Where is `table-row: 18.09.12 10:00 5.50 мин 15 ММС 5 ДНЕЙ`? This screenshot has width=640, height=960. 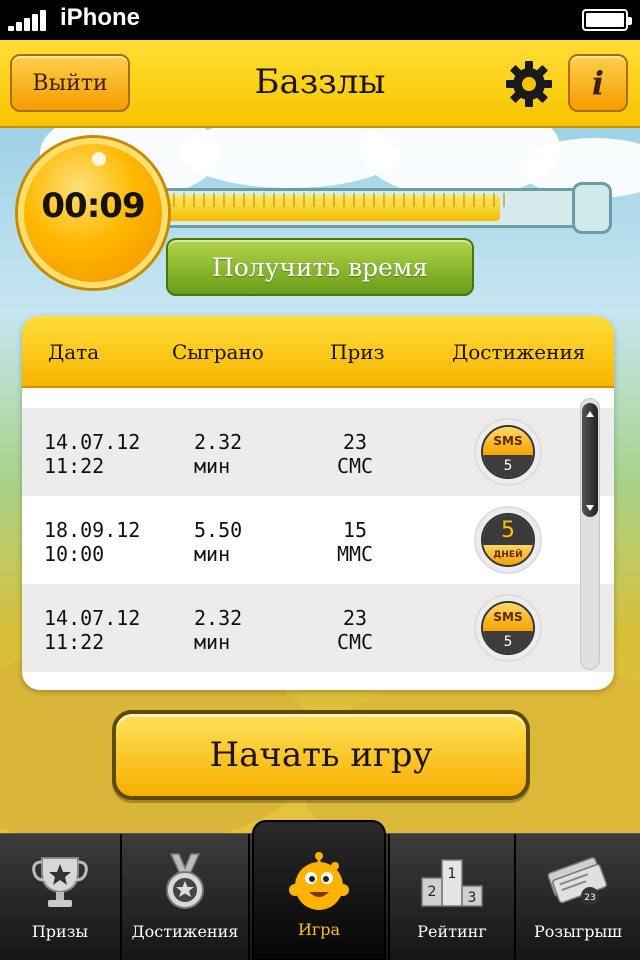
table-row: 18.09.12 10:00 5.50 мин 15 ММС 5 ДНЕЙ is located at coordinates (318, 540).